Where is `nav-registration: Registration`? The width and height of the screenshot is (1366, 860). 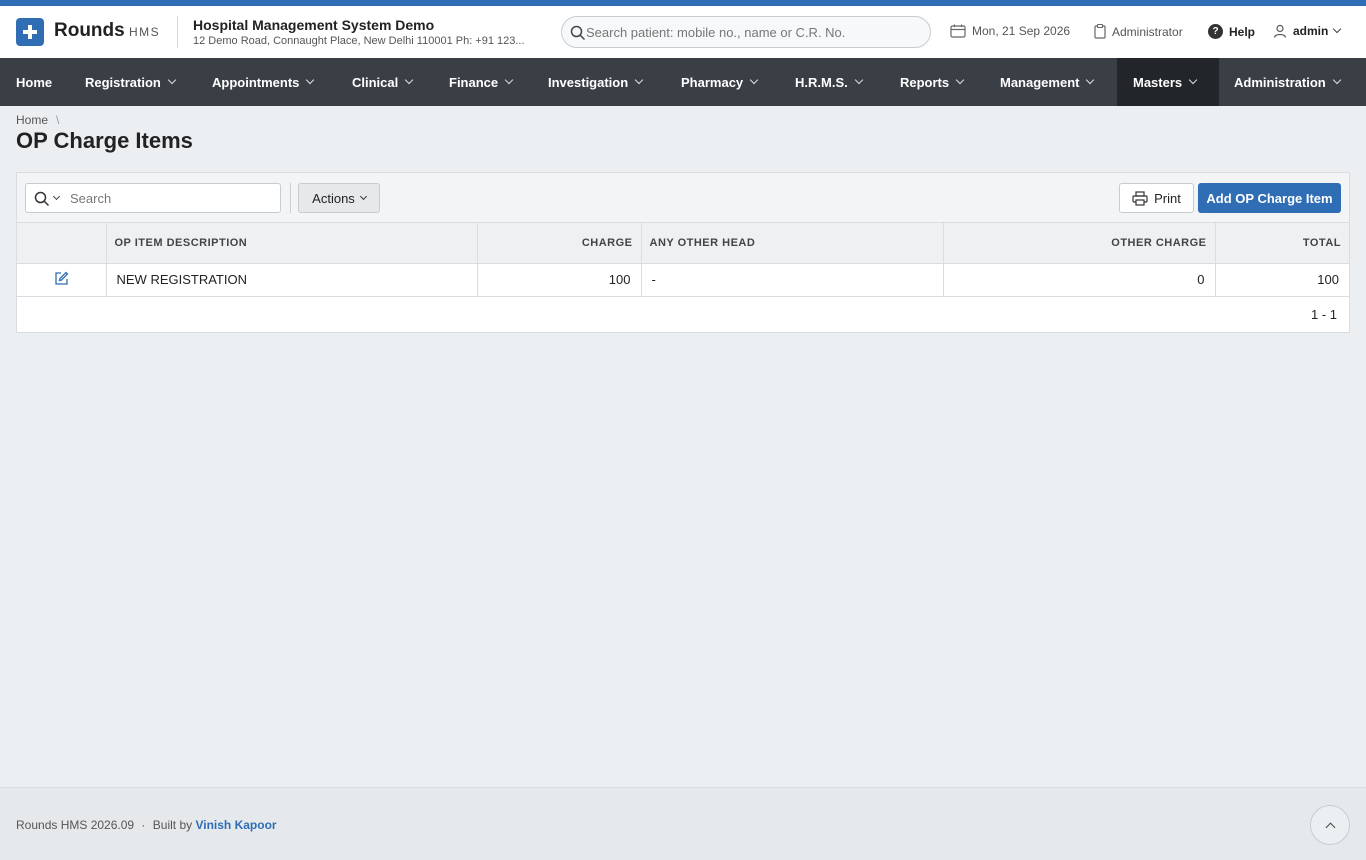
nav-registration: Registration is located at coordinates (130, 82).